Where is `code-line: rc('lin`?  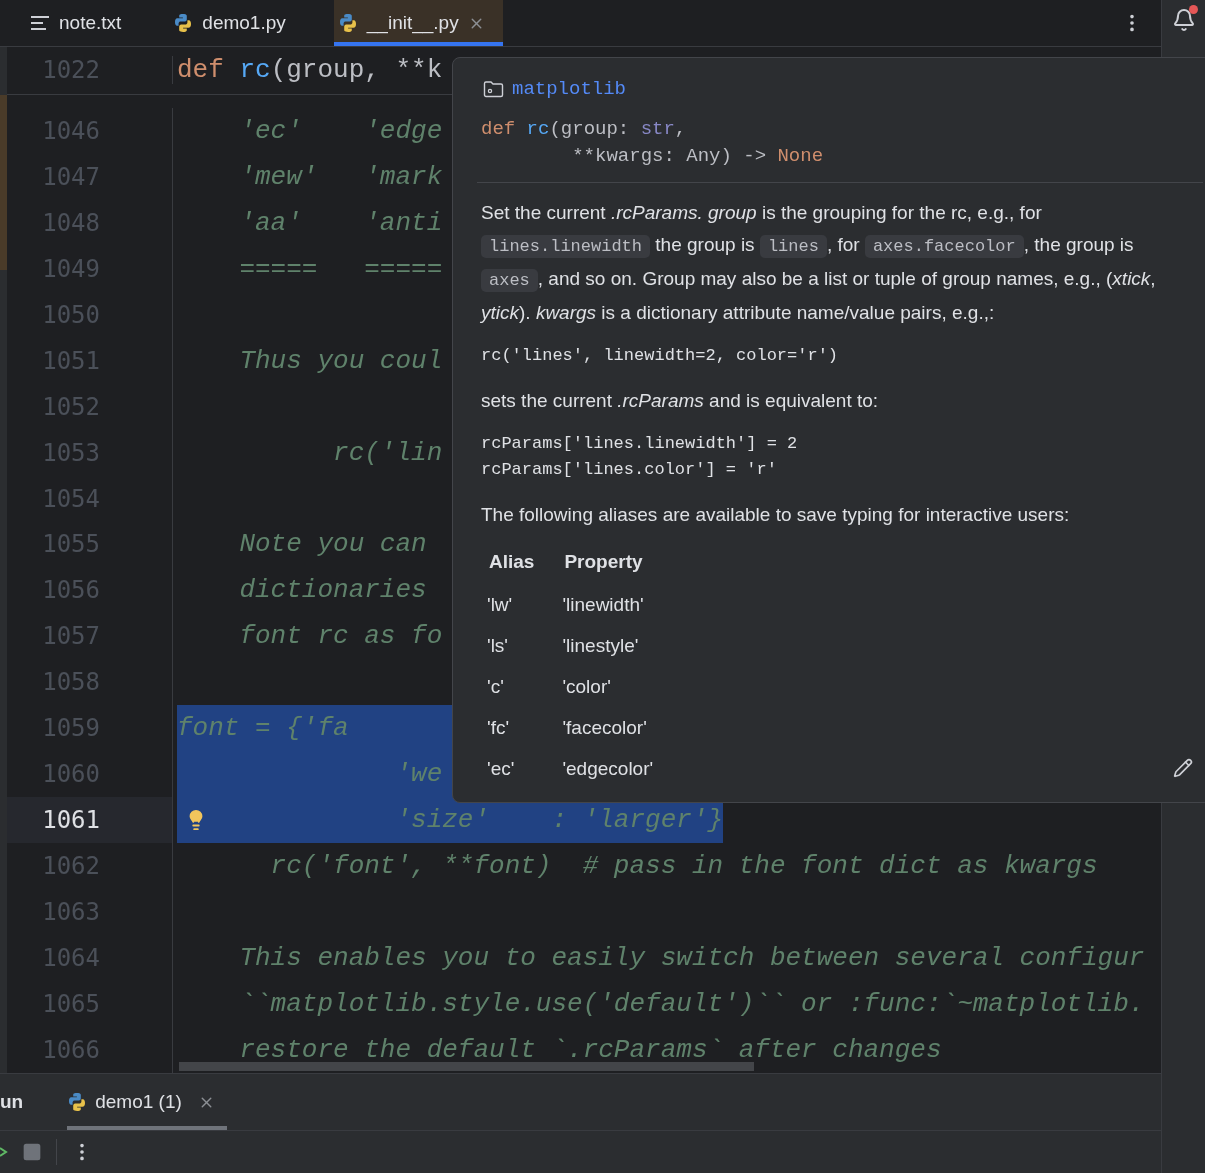 code-line: rc('lin is located at coordinates (387, 452).